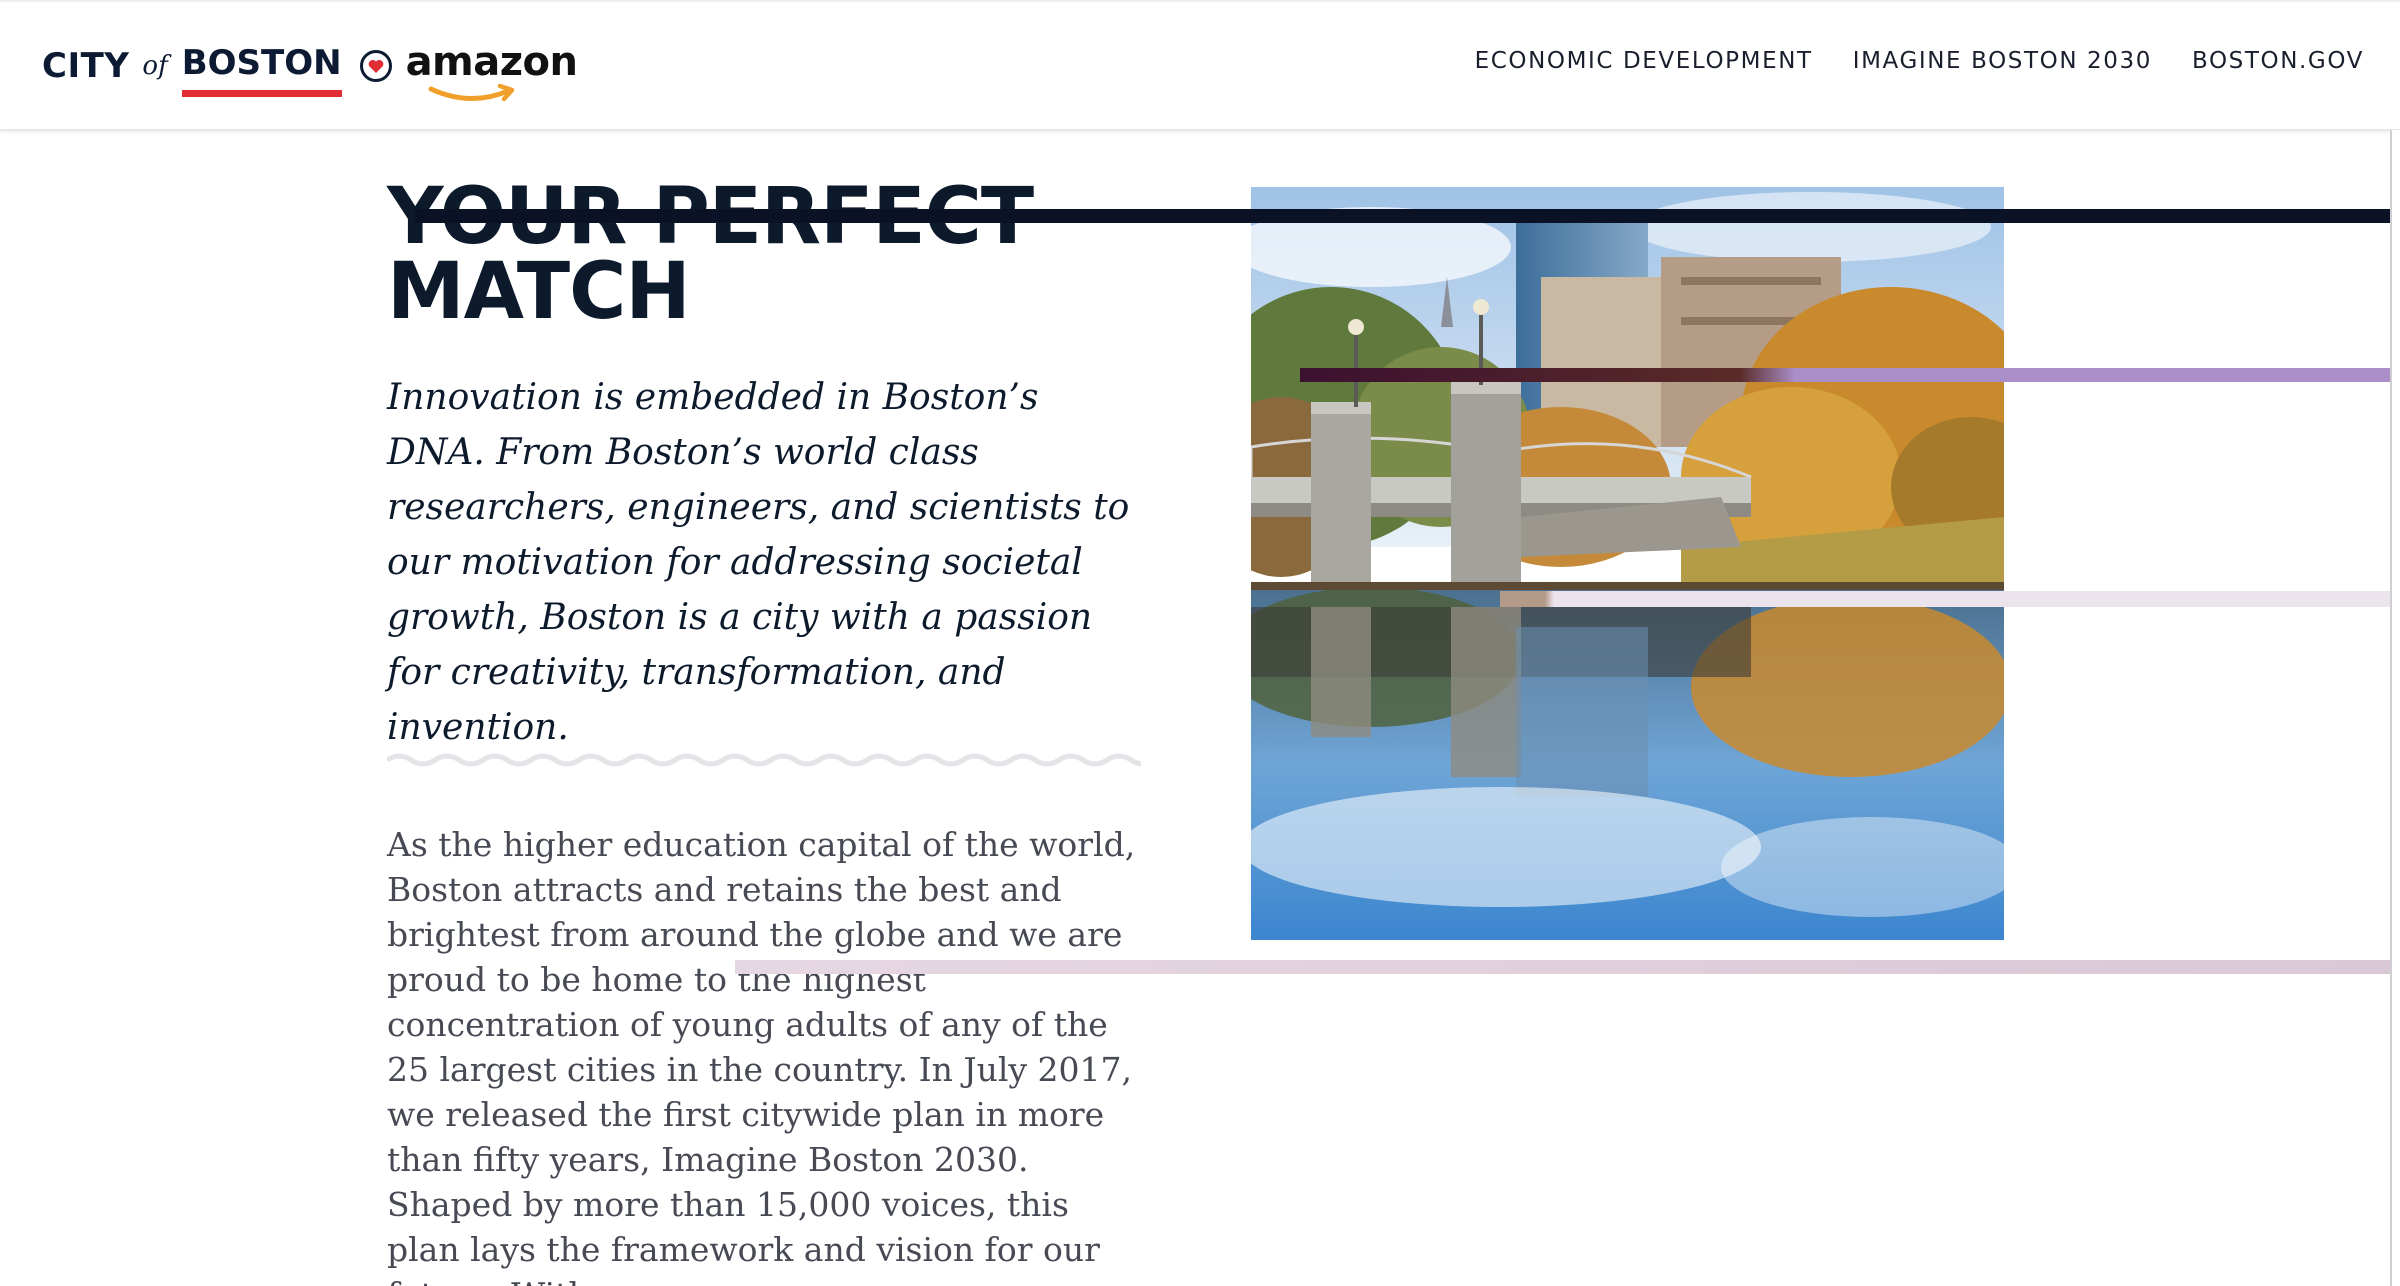  Describe the element at coordinates (539, 292) in the screenshot. I see `headline-line-2: MATCH` at that location.